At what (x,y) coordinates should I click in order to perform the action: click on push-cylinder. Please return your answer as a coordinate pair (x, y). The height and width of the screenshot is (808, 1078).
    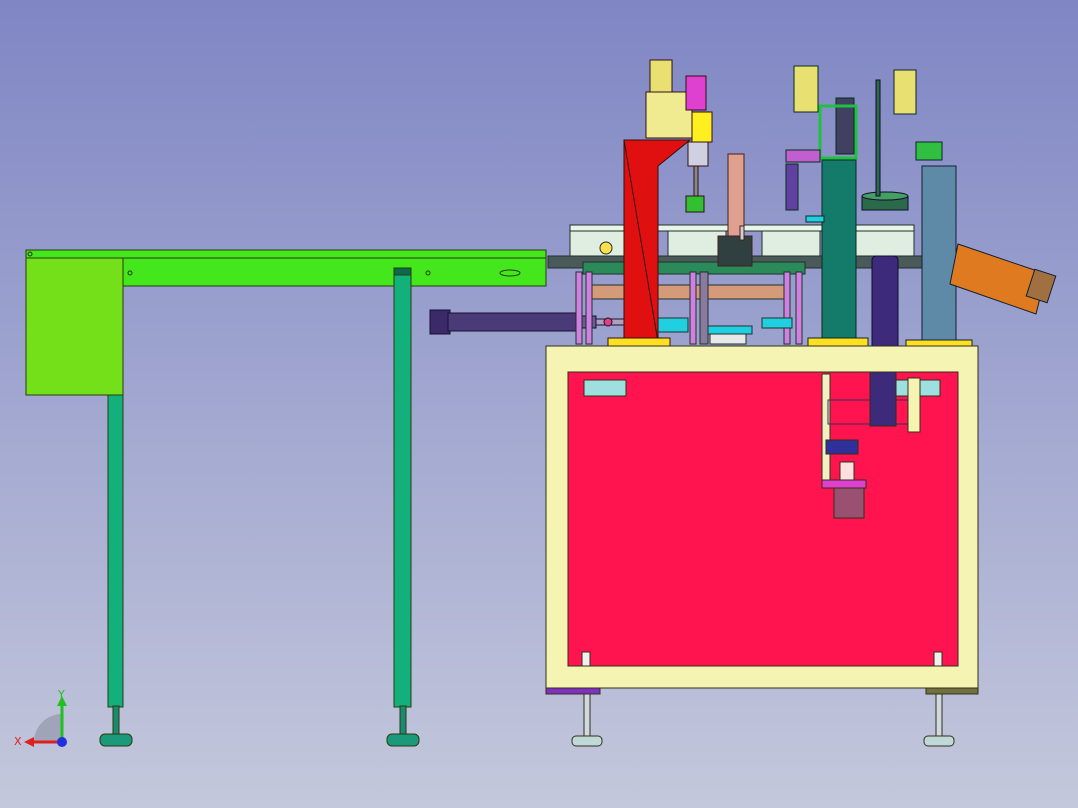
    Looking at the image, I should click on (527, 322).